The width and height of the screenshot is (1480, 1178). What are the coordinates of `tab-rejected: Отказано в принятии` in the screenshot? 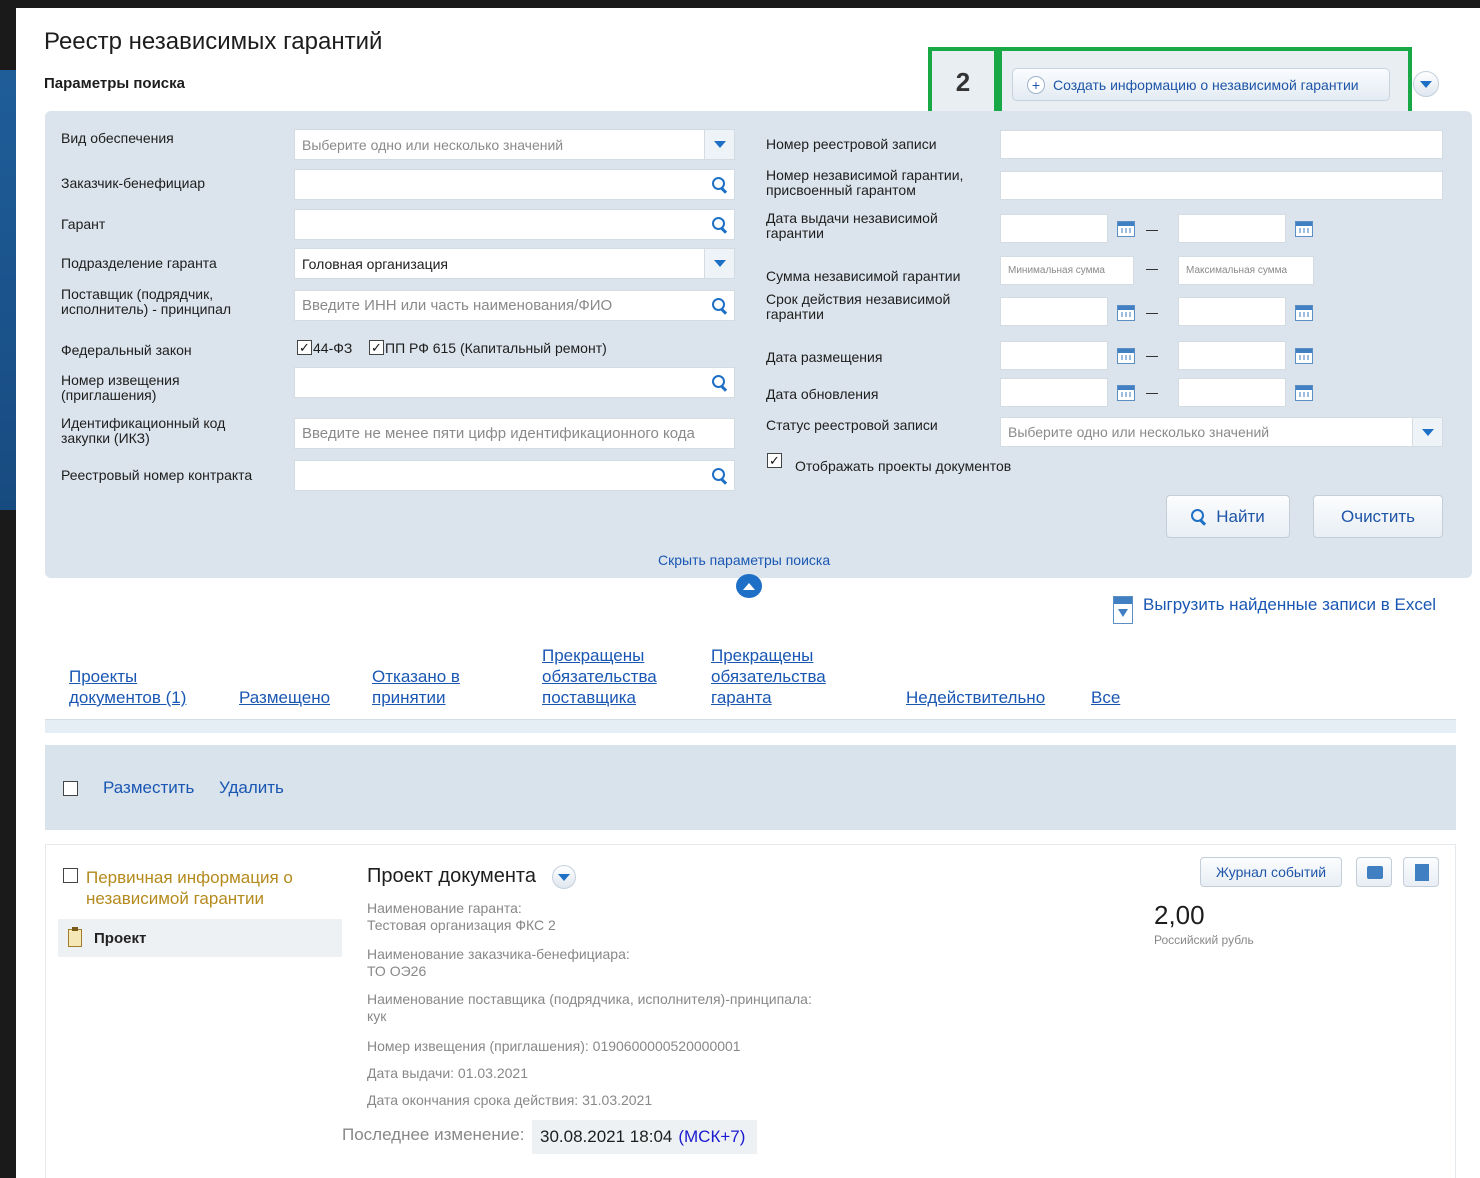 It's located at (416, 687).